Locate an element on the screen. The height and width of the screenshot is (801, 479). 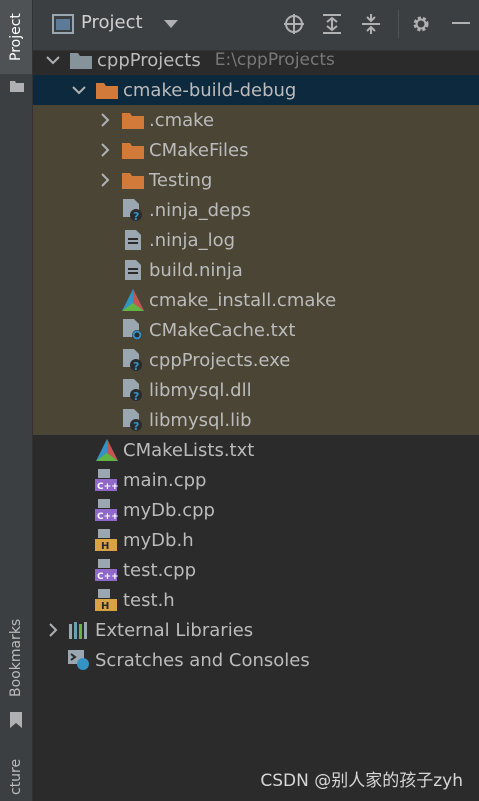
tree-item-label: CMakeFiles is located at coordinates (199, 150).